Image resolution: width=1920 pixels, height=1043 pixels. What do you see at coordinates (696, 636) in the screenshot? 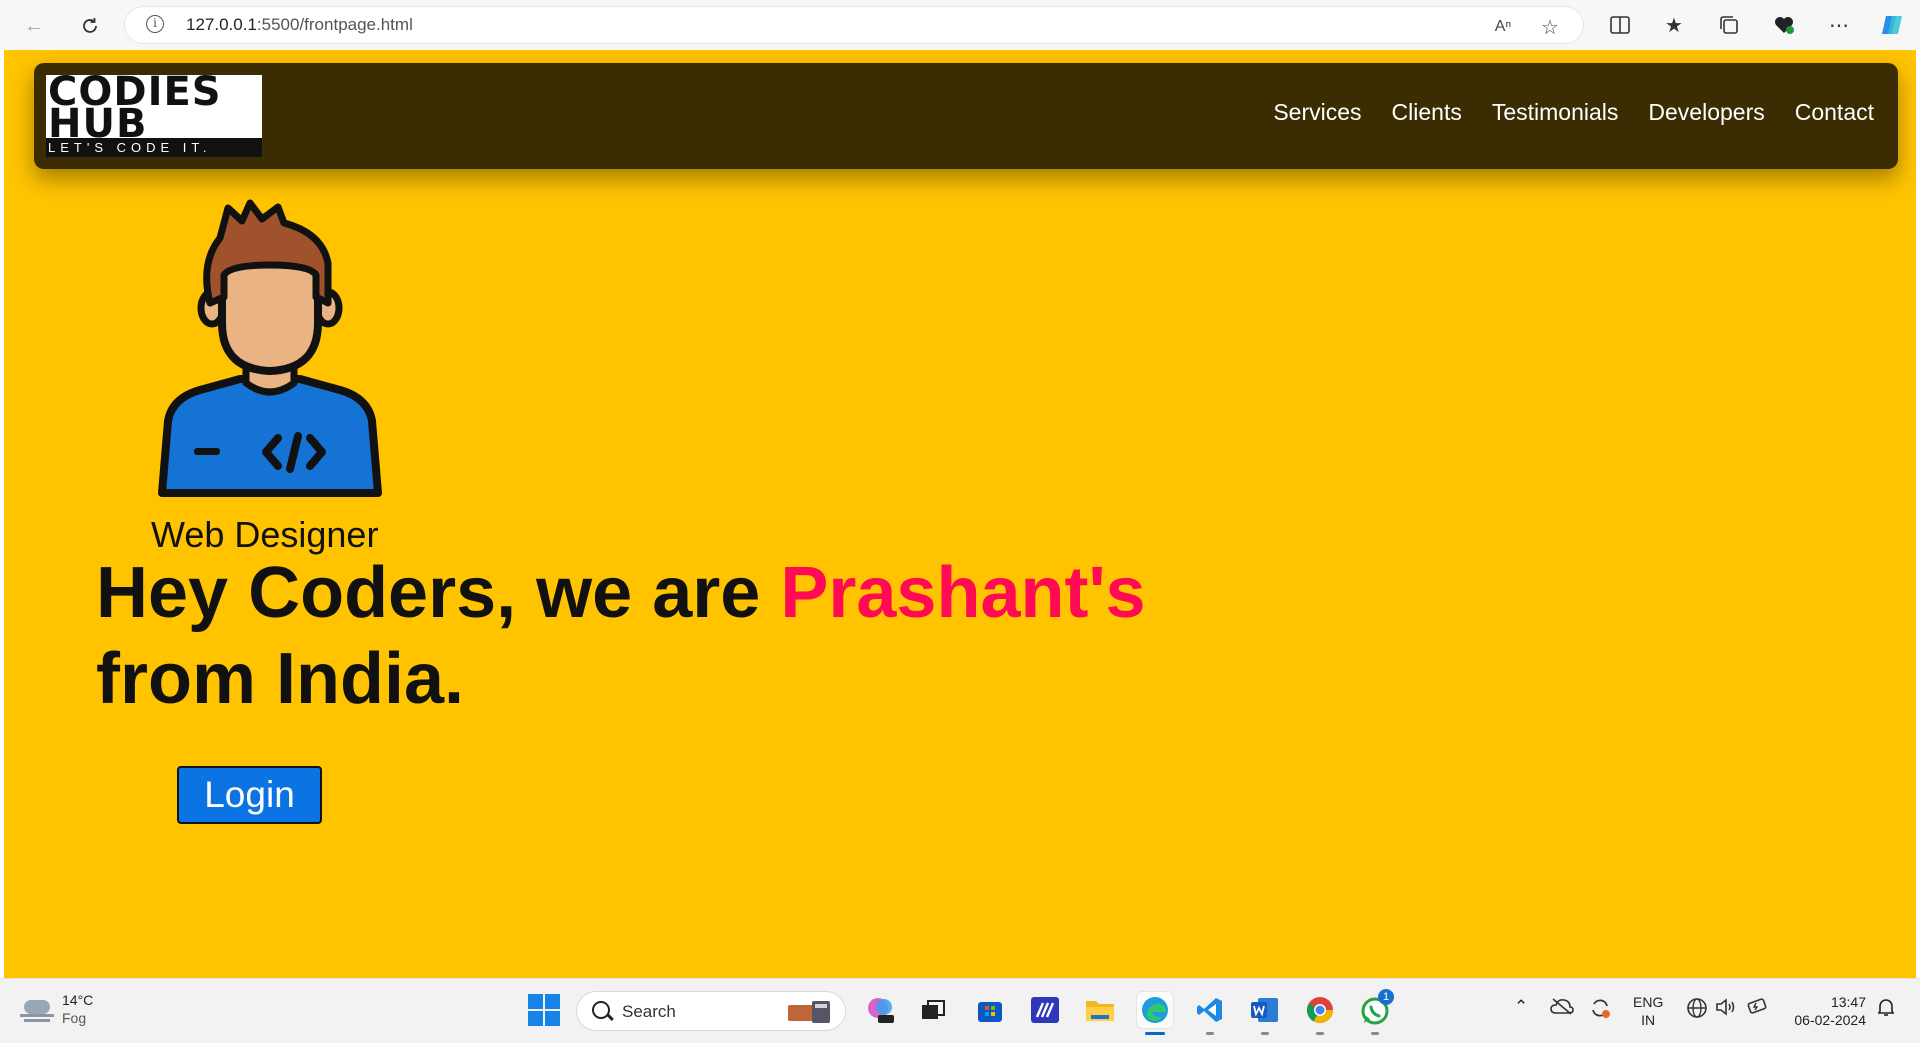
I see `hero-headline: Hey Coders, we are Prashant's from India.` at bounding box center [696, 636].